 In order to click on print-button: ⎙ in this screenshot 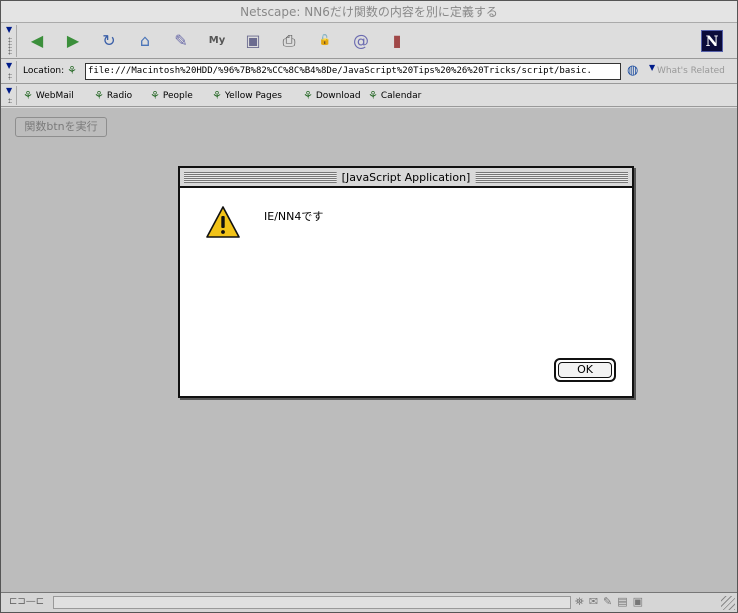, I will do `click(289, 41)`.